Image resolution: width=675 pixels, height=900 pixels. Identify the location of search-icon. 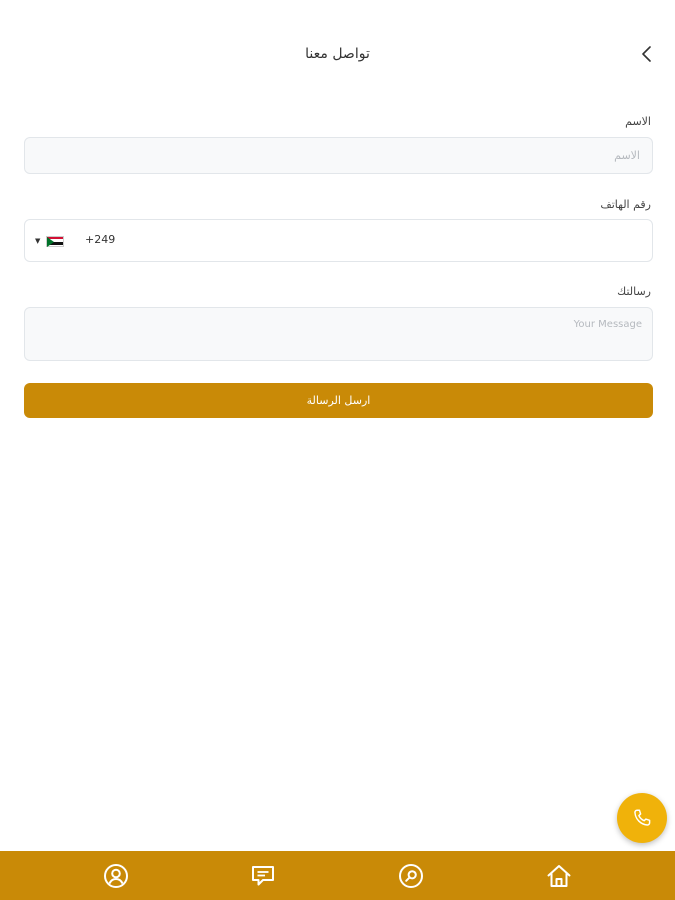
(411, 876).